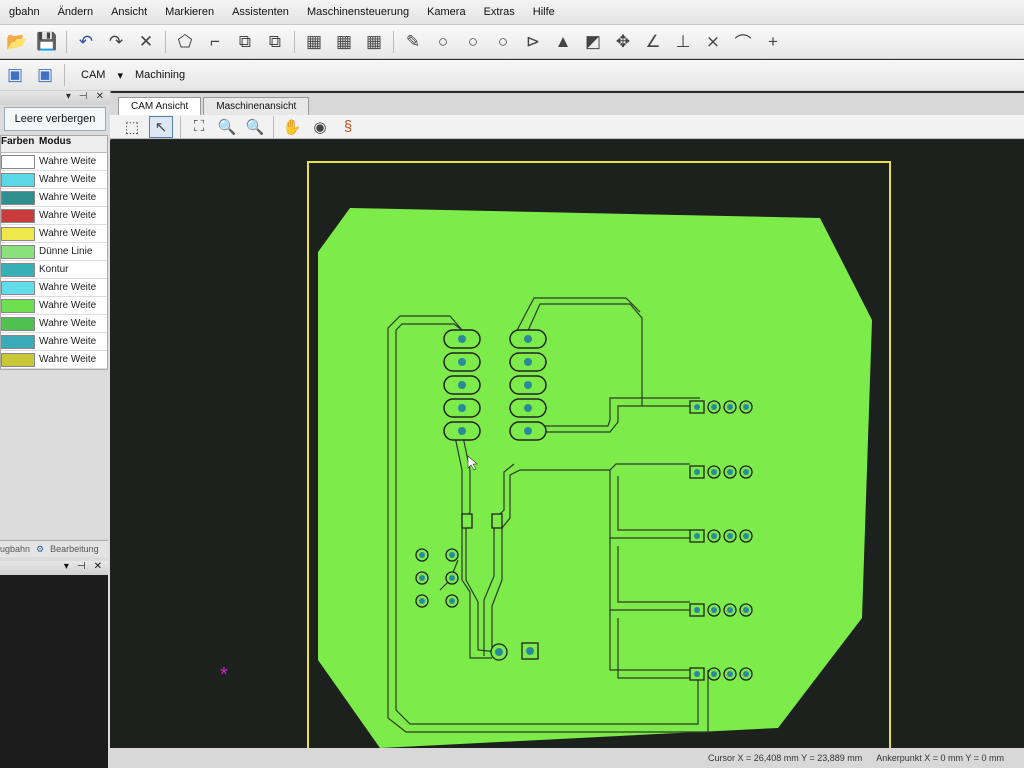 This screenshot has height=768, width=1024. Describe the element at coordinates (275, 42) in the screenshot. I see `mirror2-icon: ⧉` at that location.